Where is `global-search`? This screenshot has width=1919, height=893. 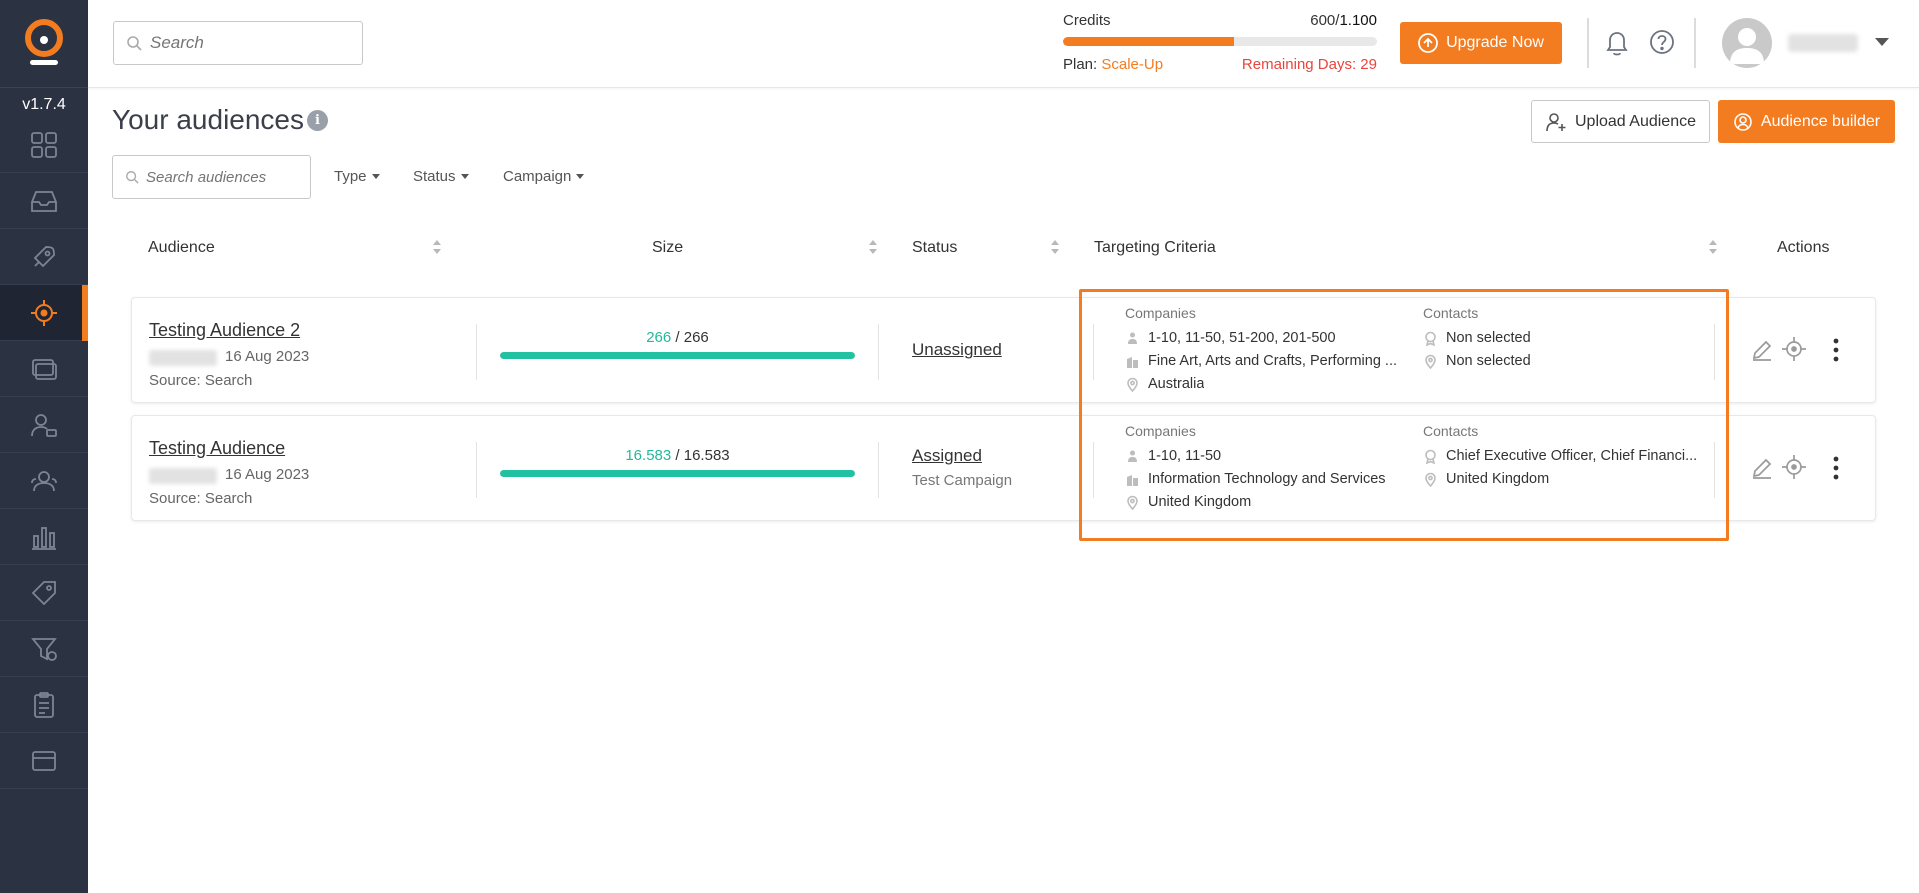 global-search is located at coordinates (238, 43).